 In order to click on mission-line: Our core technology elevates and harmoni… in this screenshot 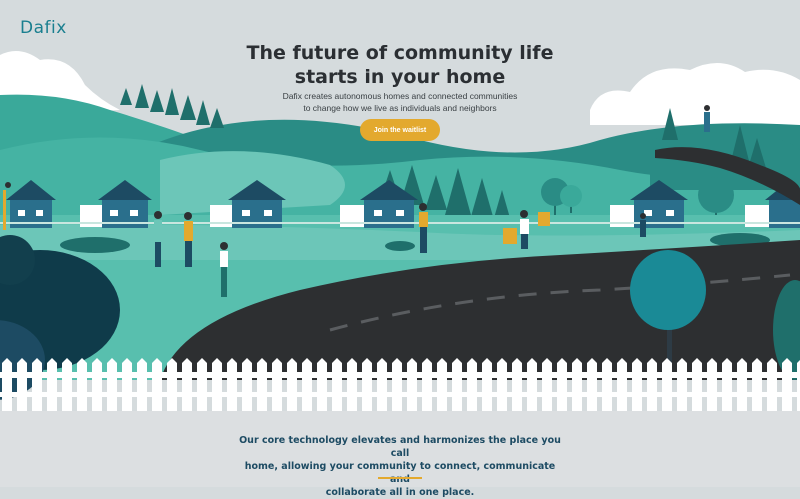, I will do `click(400, 447)`.